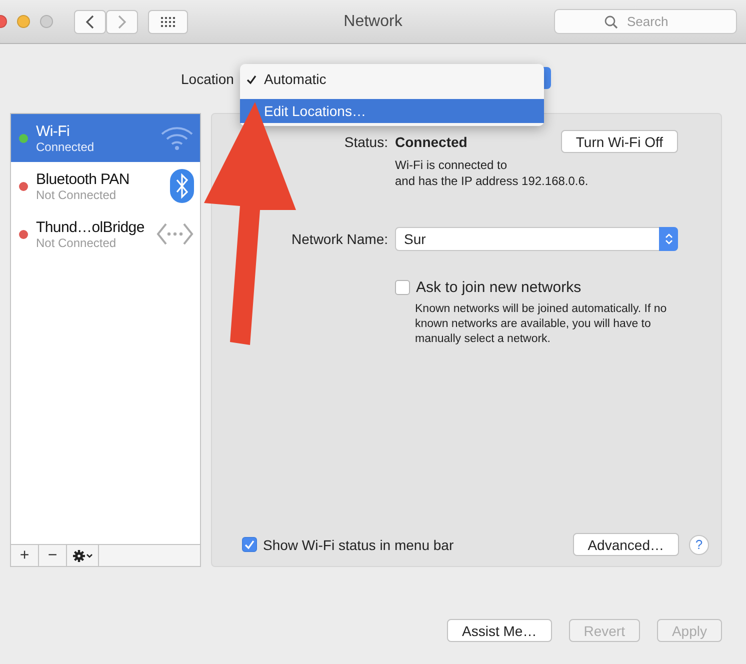 This screenshot has height=664, width=746. What do you see at coordinates (53, 555) in the screenshot?
I see `remove-button: −` at bounding box center [53, 555].